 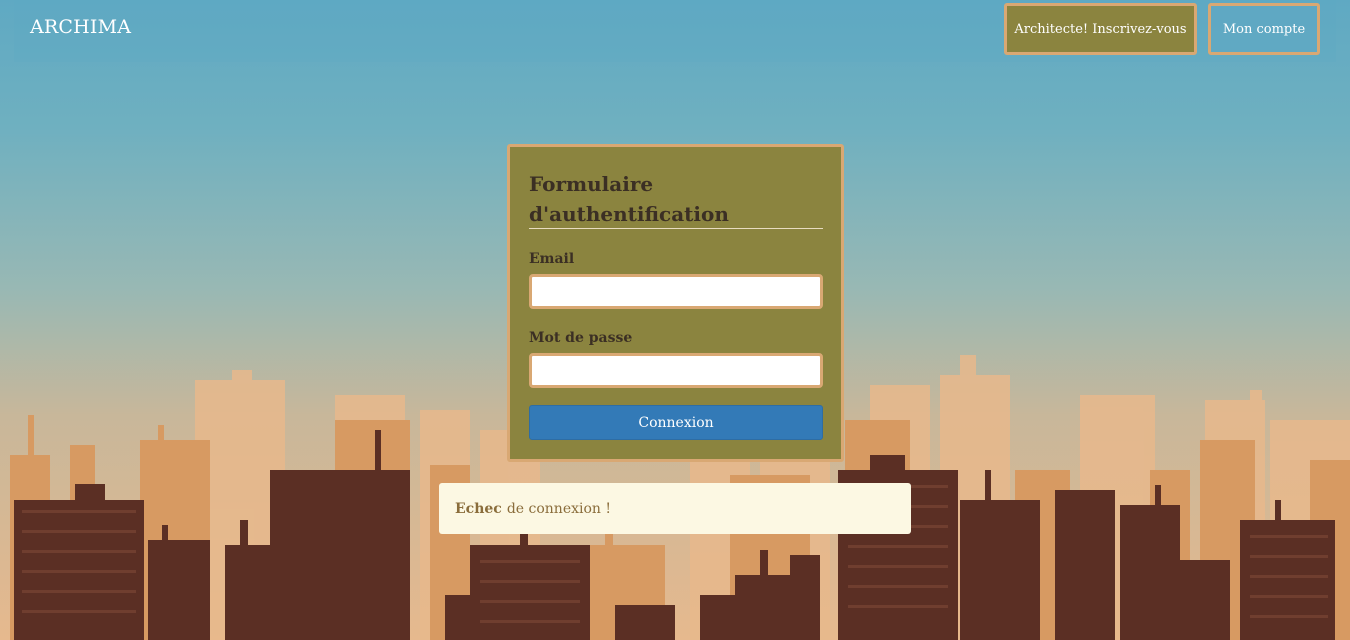 What do you see at coordinates (676, 422) in the screenshot?
I see `login-submit-button: Connexion` at bounding box center [676, 422].